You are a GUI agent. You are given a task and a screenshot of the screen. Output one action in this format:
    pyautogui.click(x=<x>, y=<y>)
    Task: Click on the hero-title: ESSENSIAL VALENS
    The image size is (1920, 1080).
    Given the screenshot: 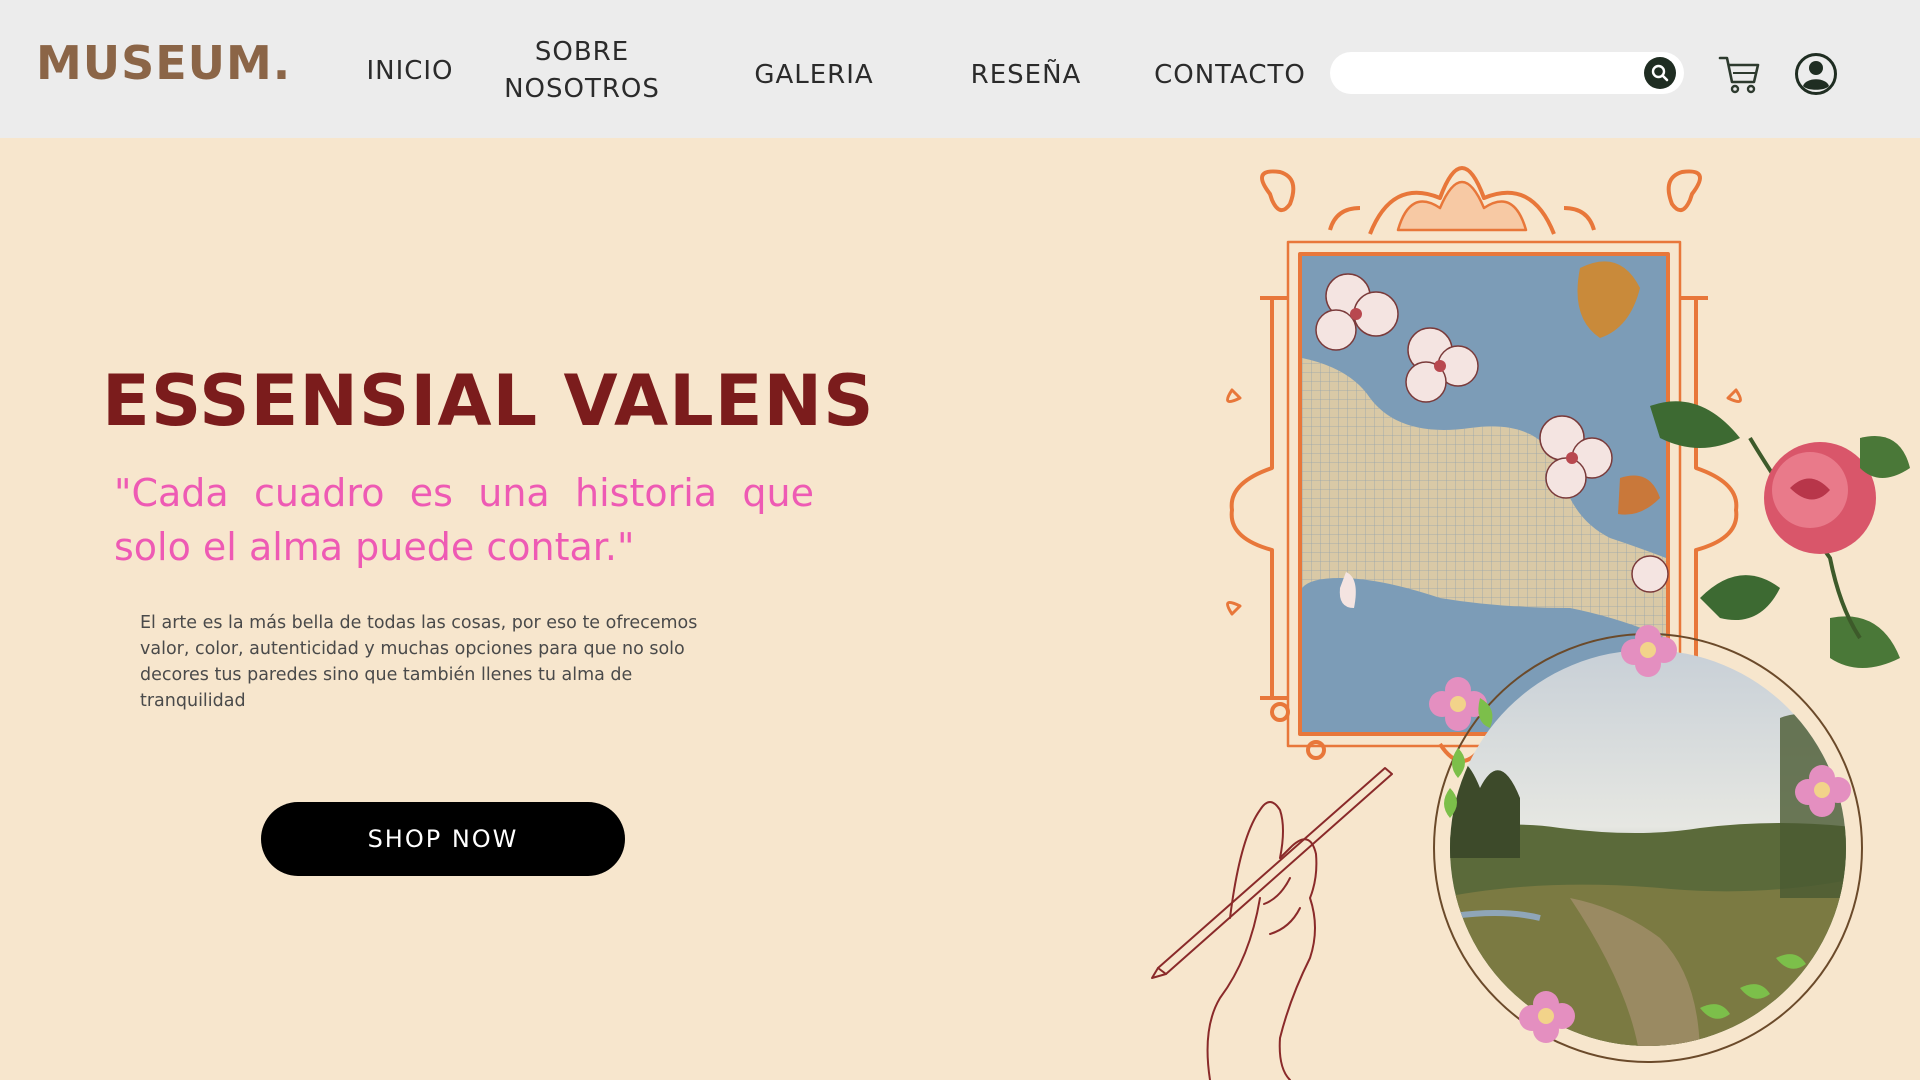 What is the action you would take?
    pyautogui.click(x=488, y=401)
    